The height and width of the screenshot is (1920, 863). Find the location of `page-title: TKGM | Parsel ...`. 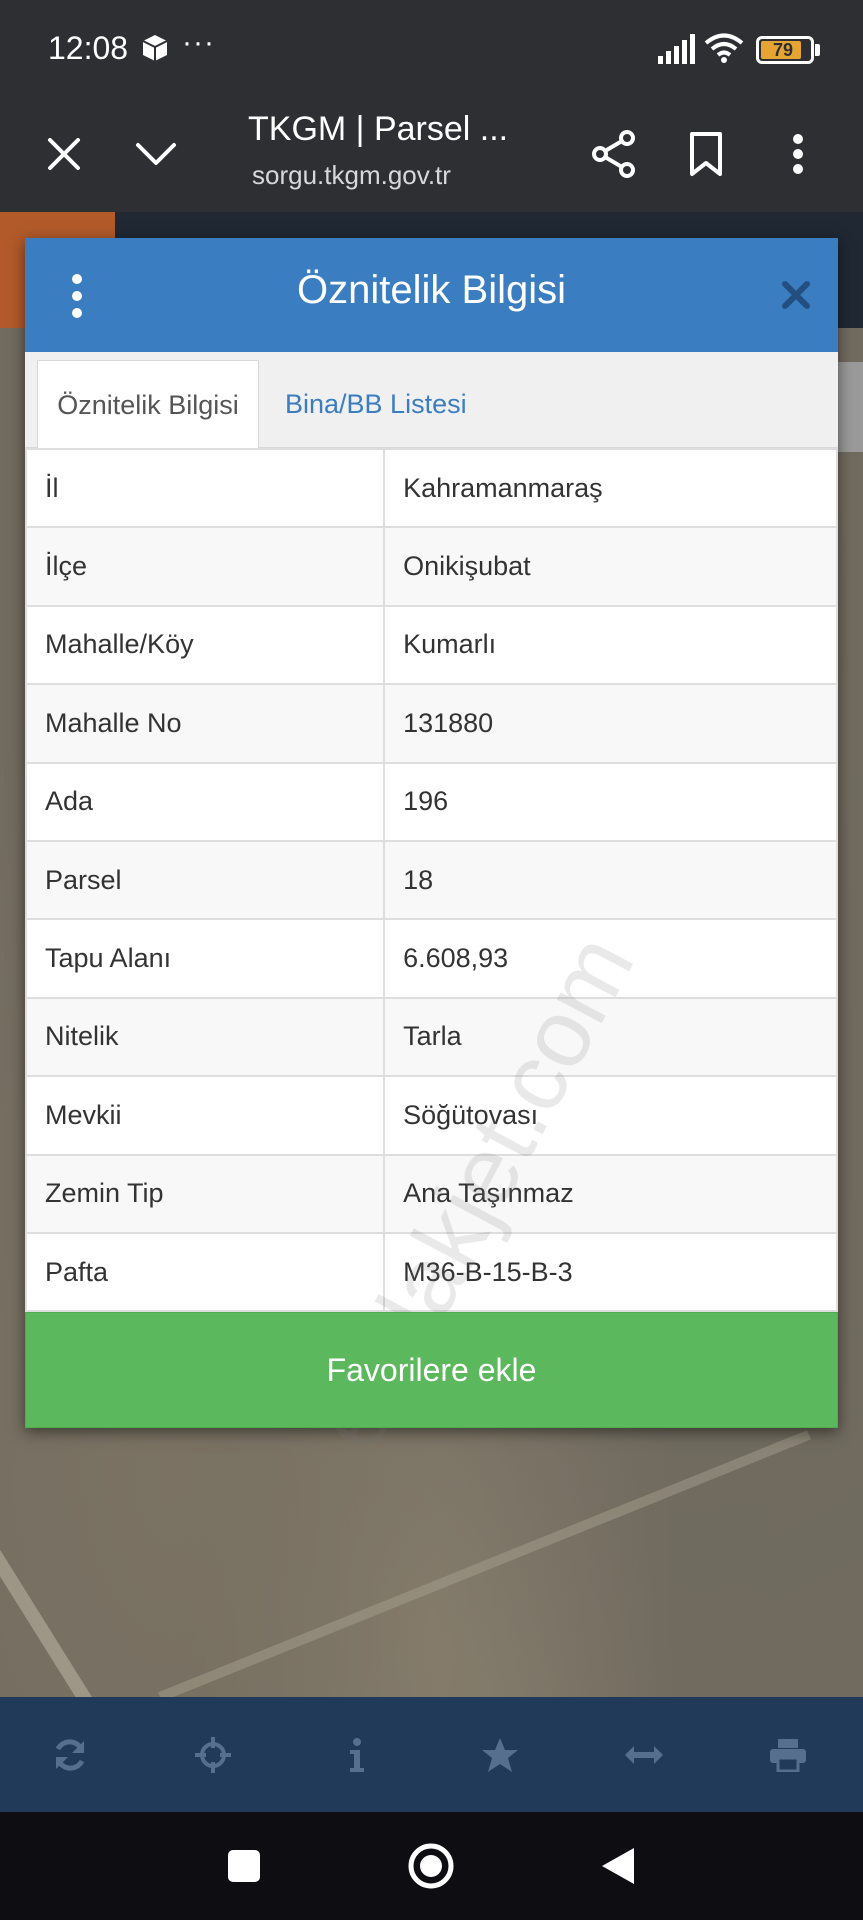

page-title: TKGM | Parsel ... is located at coordinates (378, 129).